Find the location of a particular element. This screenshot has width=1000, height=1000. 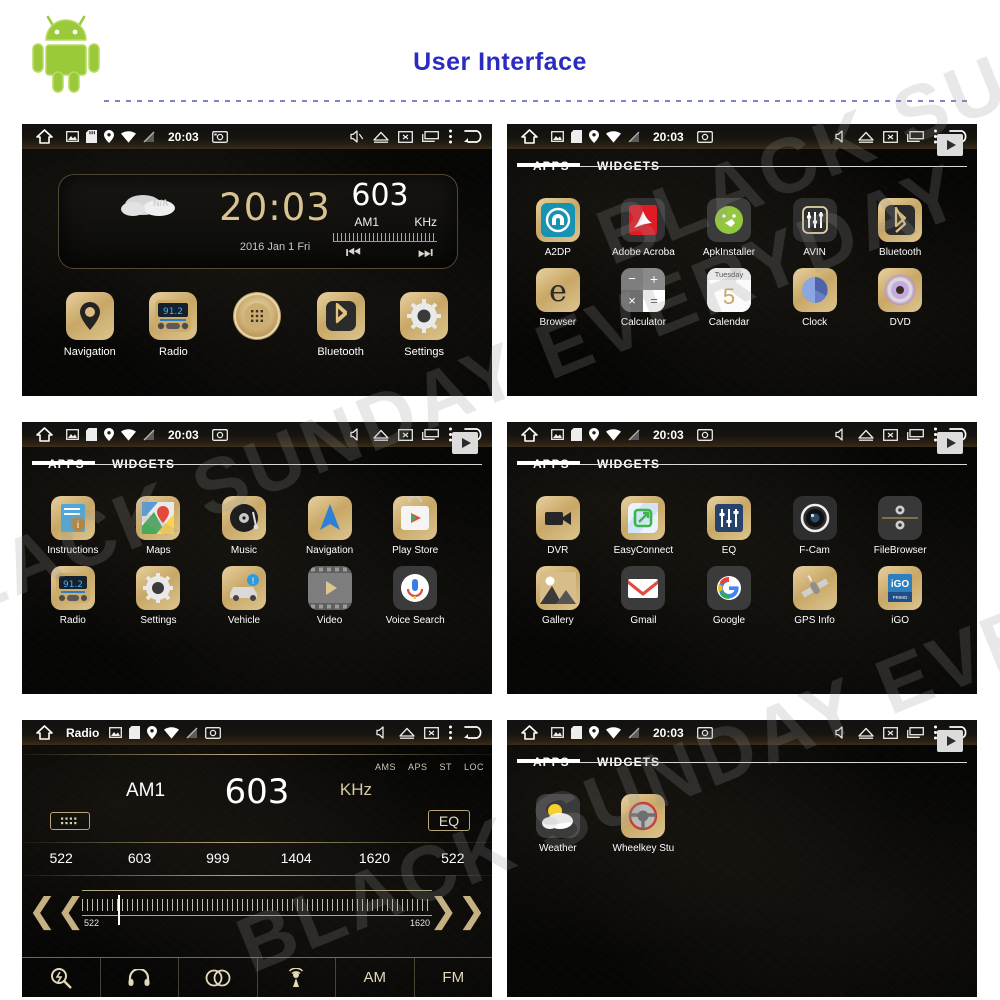

app-cell-music: Music is located at coordinates (244, 521).